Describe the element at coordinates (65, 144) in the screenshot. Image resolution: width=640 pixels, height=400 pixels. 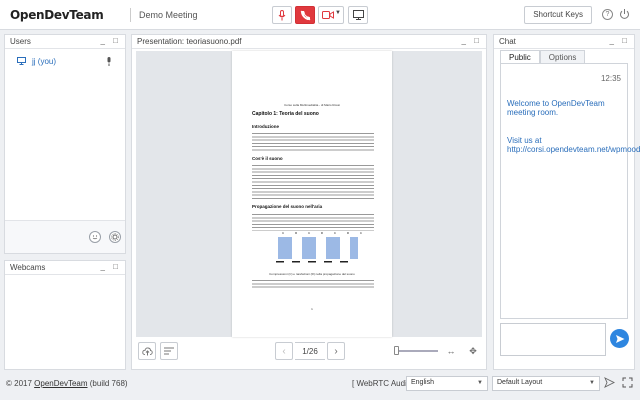
I see `users-panel: Users _ □ jj (you)` at that location.